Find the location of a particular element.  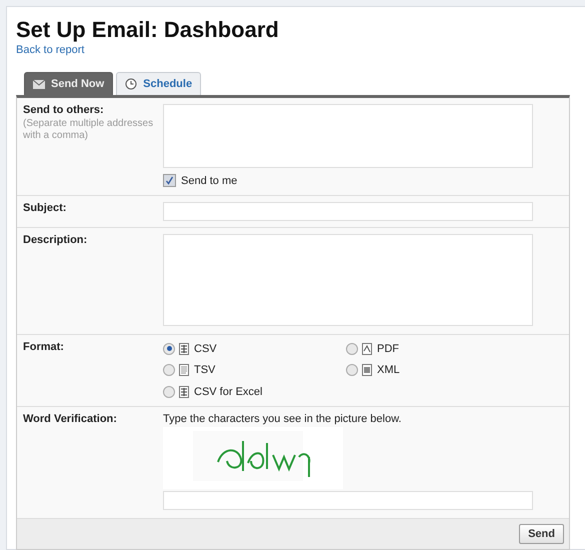

send-button: Send is located at coordinates (541, 534).